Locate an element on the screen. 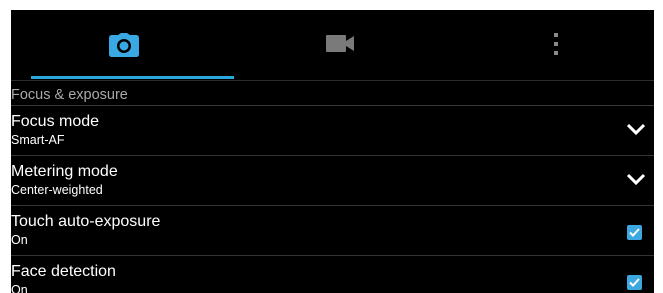  setting-title: Touch auto-exposure is located at coordinates (86, 221).